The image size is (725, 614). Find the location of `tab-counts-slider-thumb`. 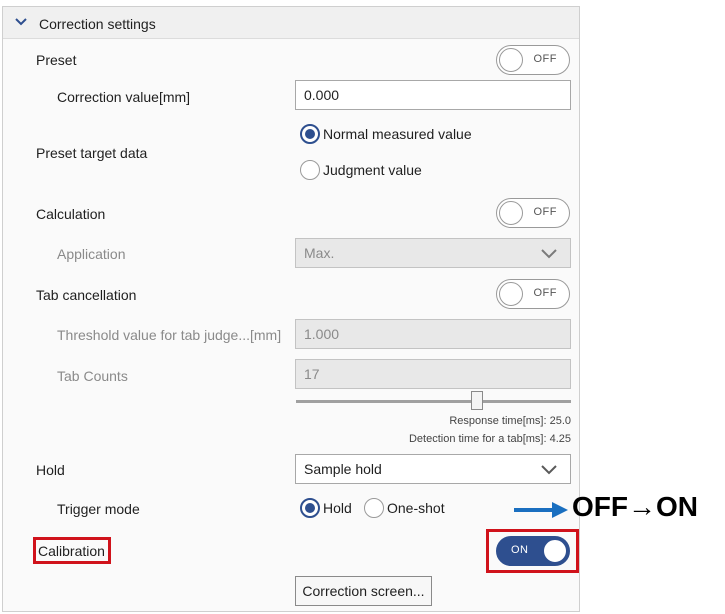

tab-counts-slider-thumb is located at coordinates (477, 400).